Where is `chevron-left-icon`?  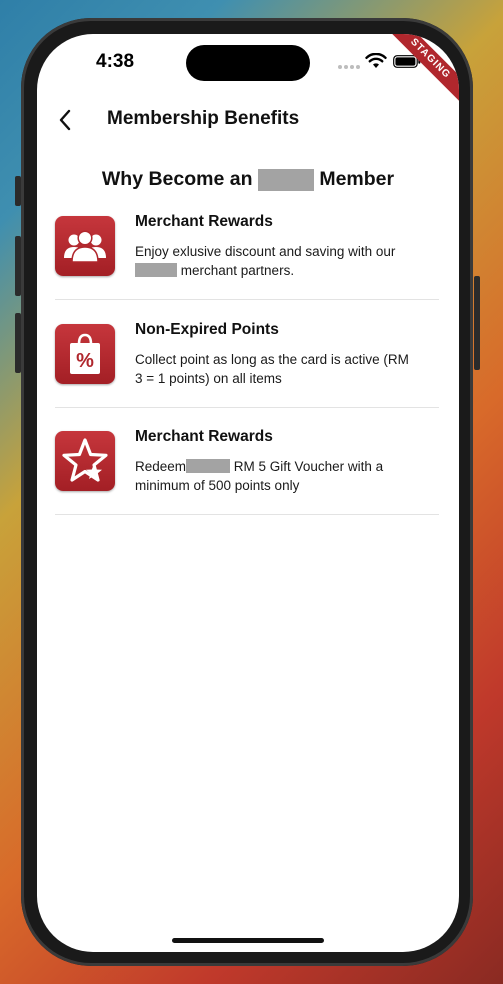
chevron-left-icon is located at coordinates (65, 120).